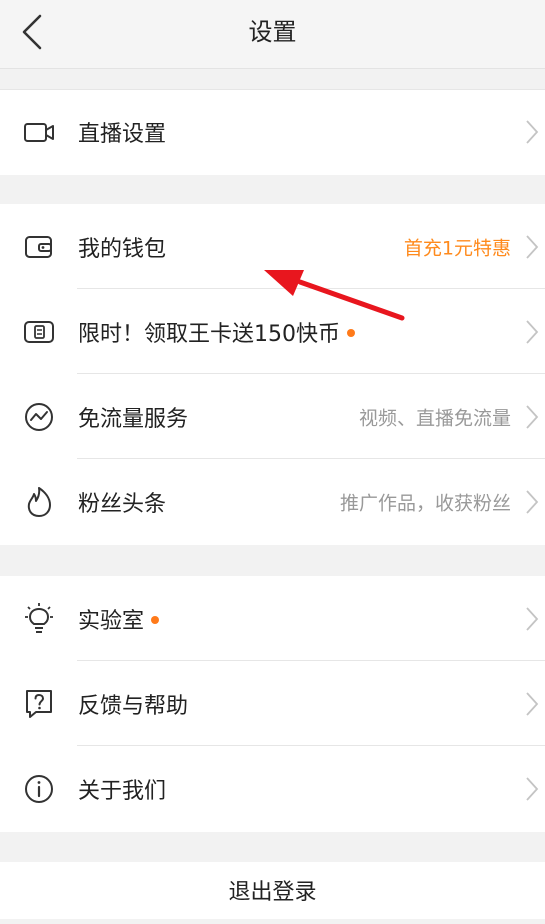 The height and width of the screenshot is (924, 545). I want to click on row-live-settings: 直播设置, so click(272, 132).